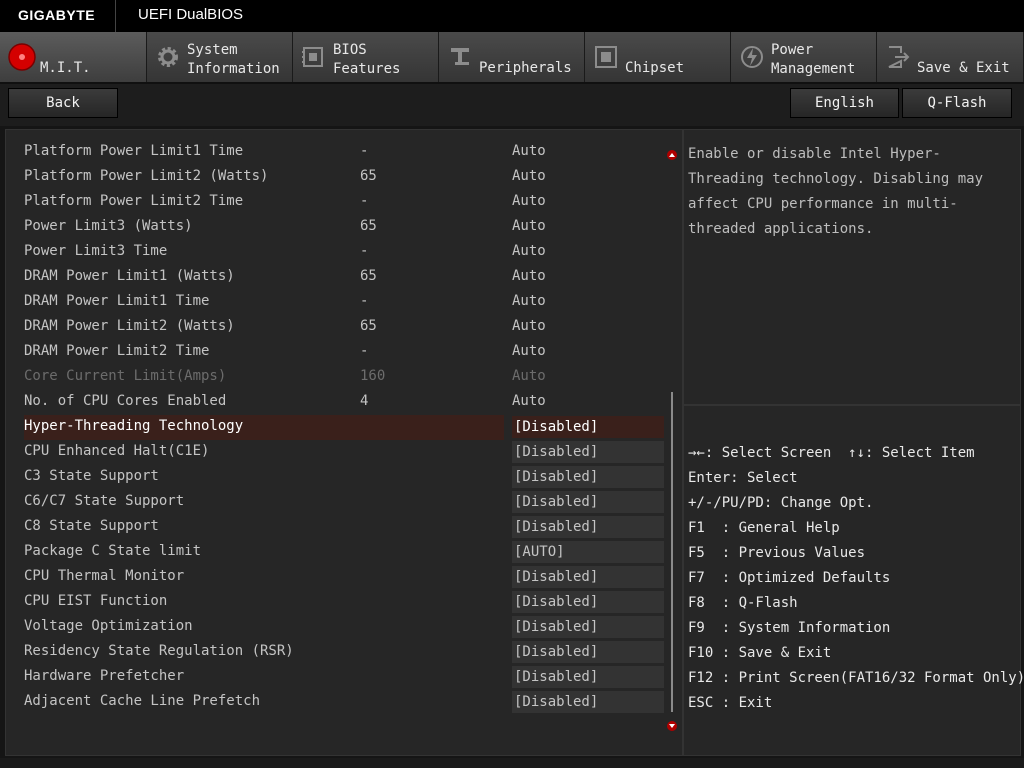 This screenshot has width=1024, height=768. What do you see at coordinates (336, 302) in the screenshot?
I see `setting-row: DRAM Power Limit1 Time - Auto` at bounding box center [336, 302].